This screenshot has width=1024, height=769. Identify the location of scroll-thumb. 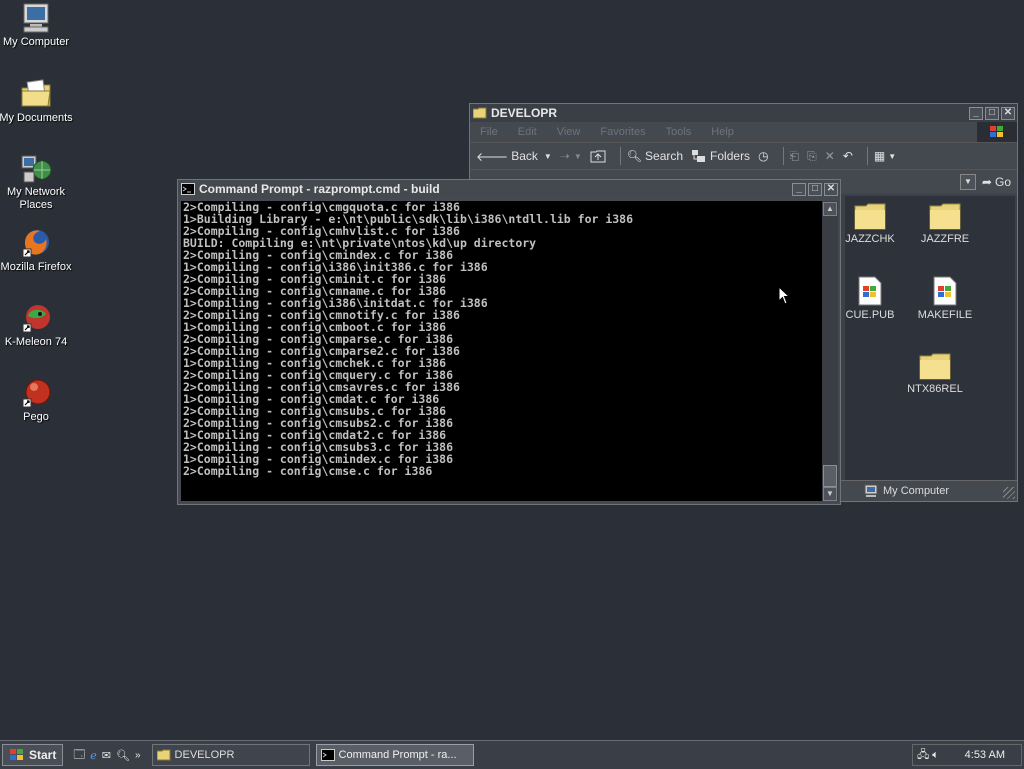
(830, 476).